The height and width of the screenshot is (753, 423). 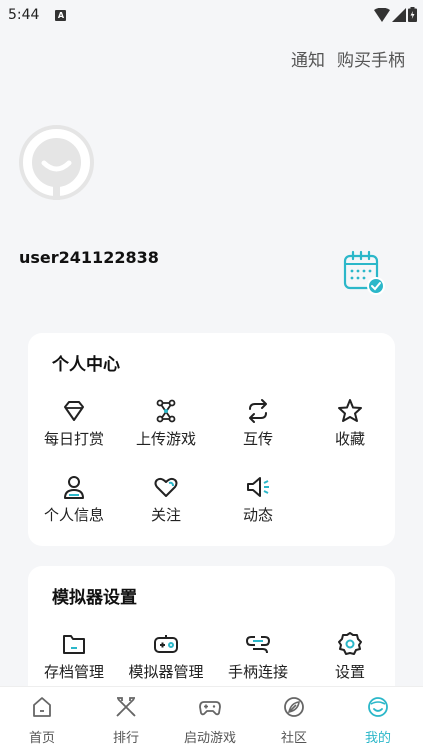 What do you see at coordinates (399, 14) in the screenshot?
I see `signal-icon` at bounding box center [399, 14].